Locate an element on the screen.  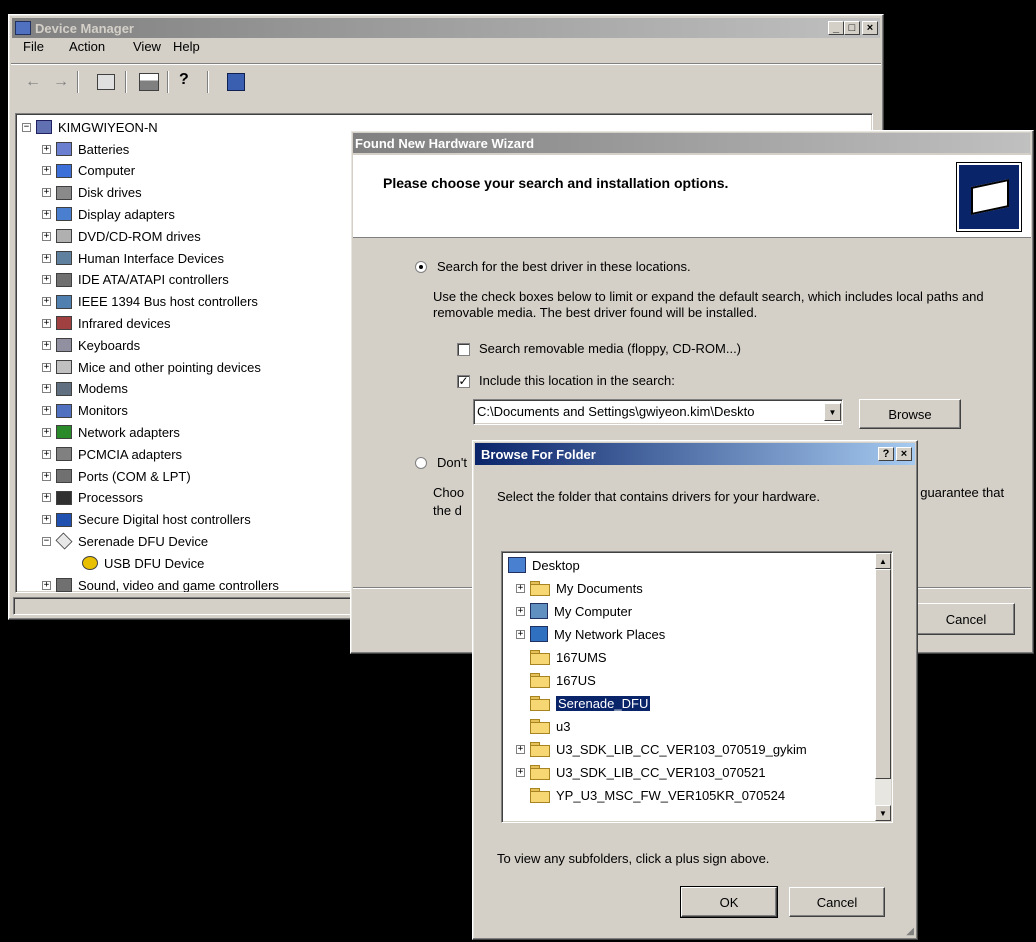
include-location-checkbox: ✓ is located at coordinates (463, 381).